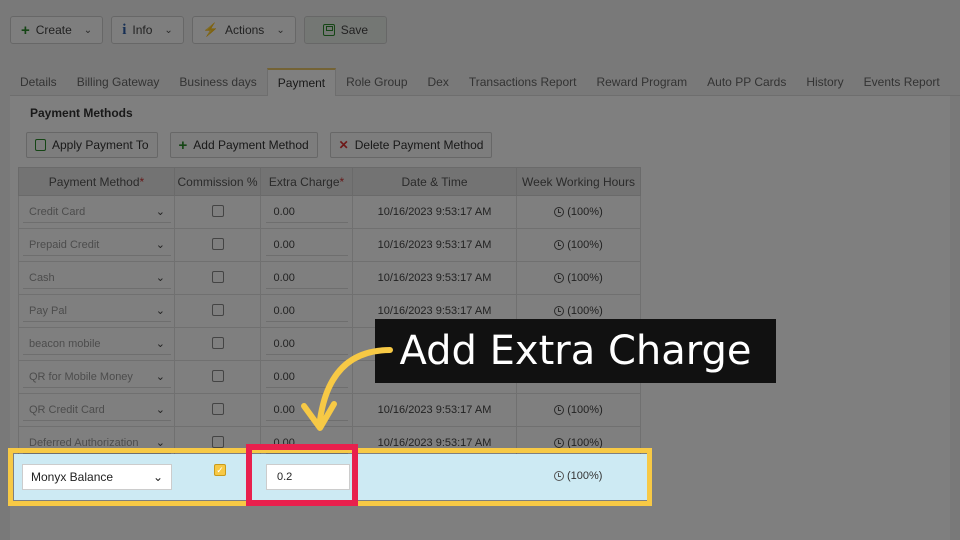  Describe the element at coordinates (243, 30) in the screenshot. I see `actions-button: ⚡ Actions ⌄` at that location.